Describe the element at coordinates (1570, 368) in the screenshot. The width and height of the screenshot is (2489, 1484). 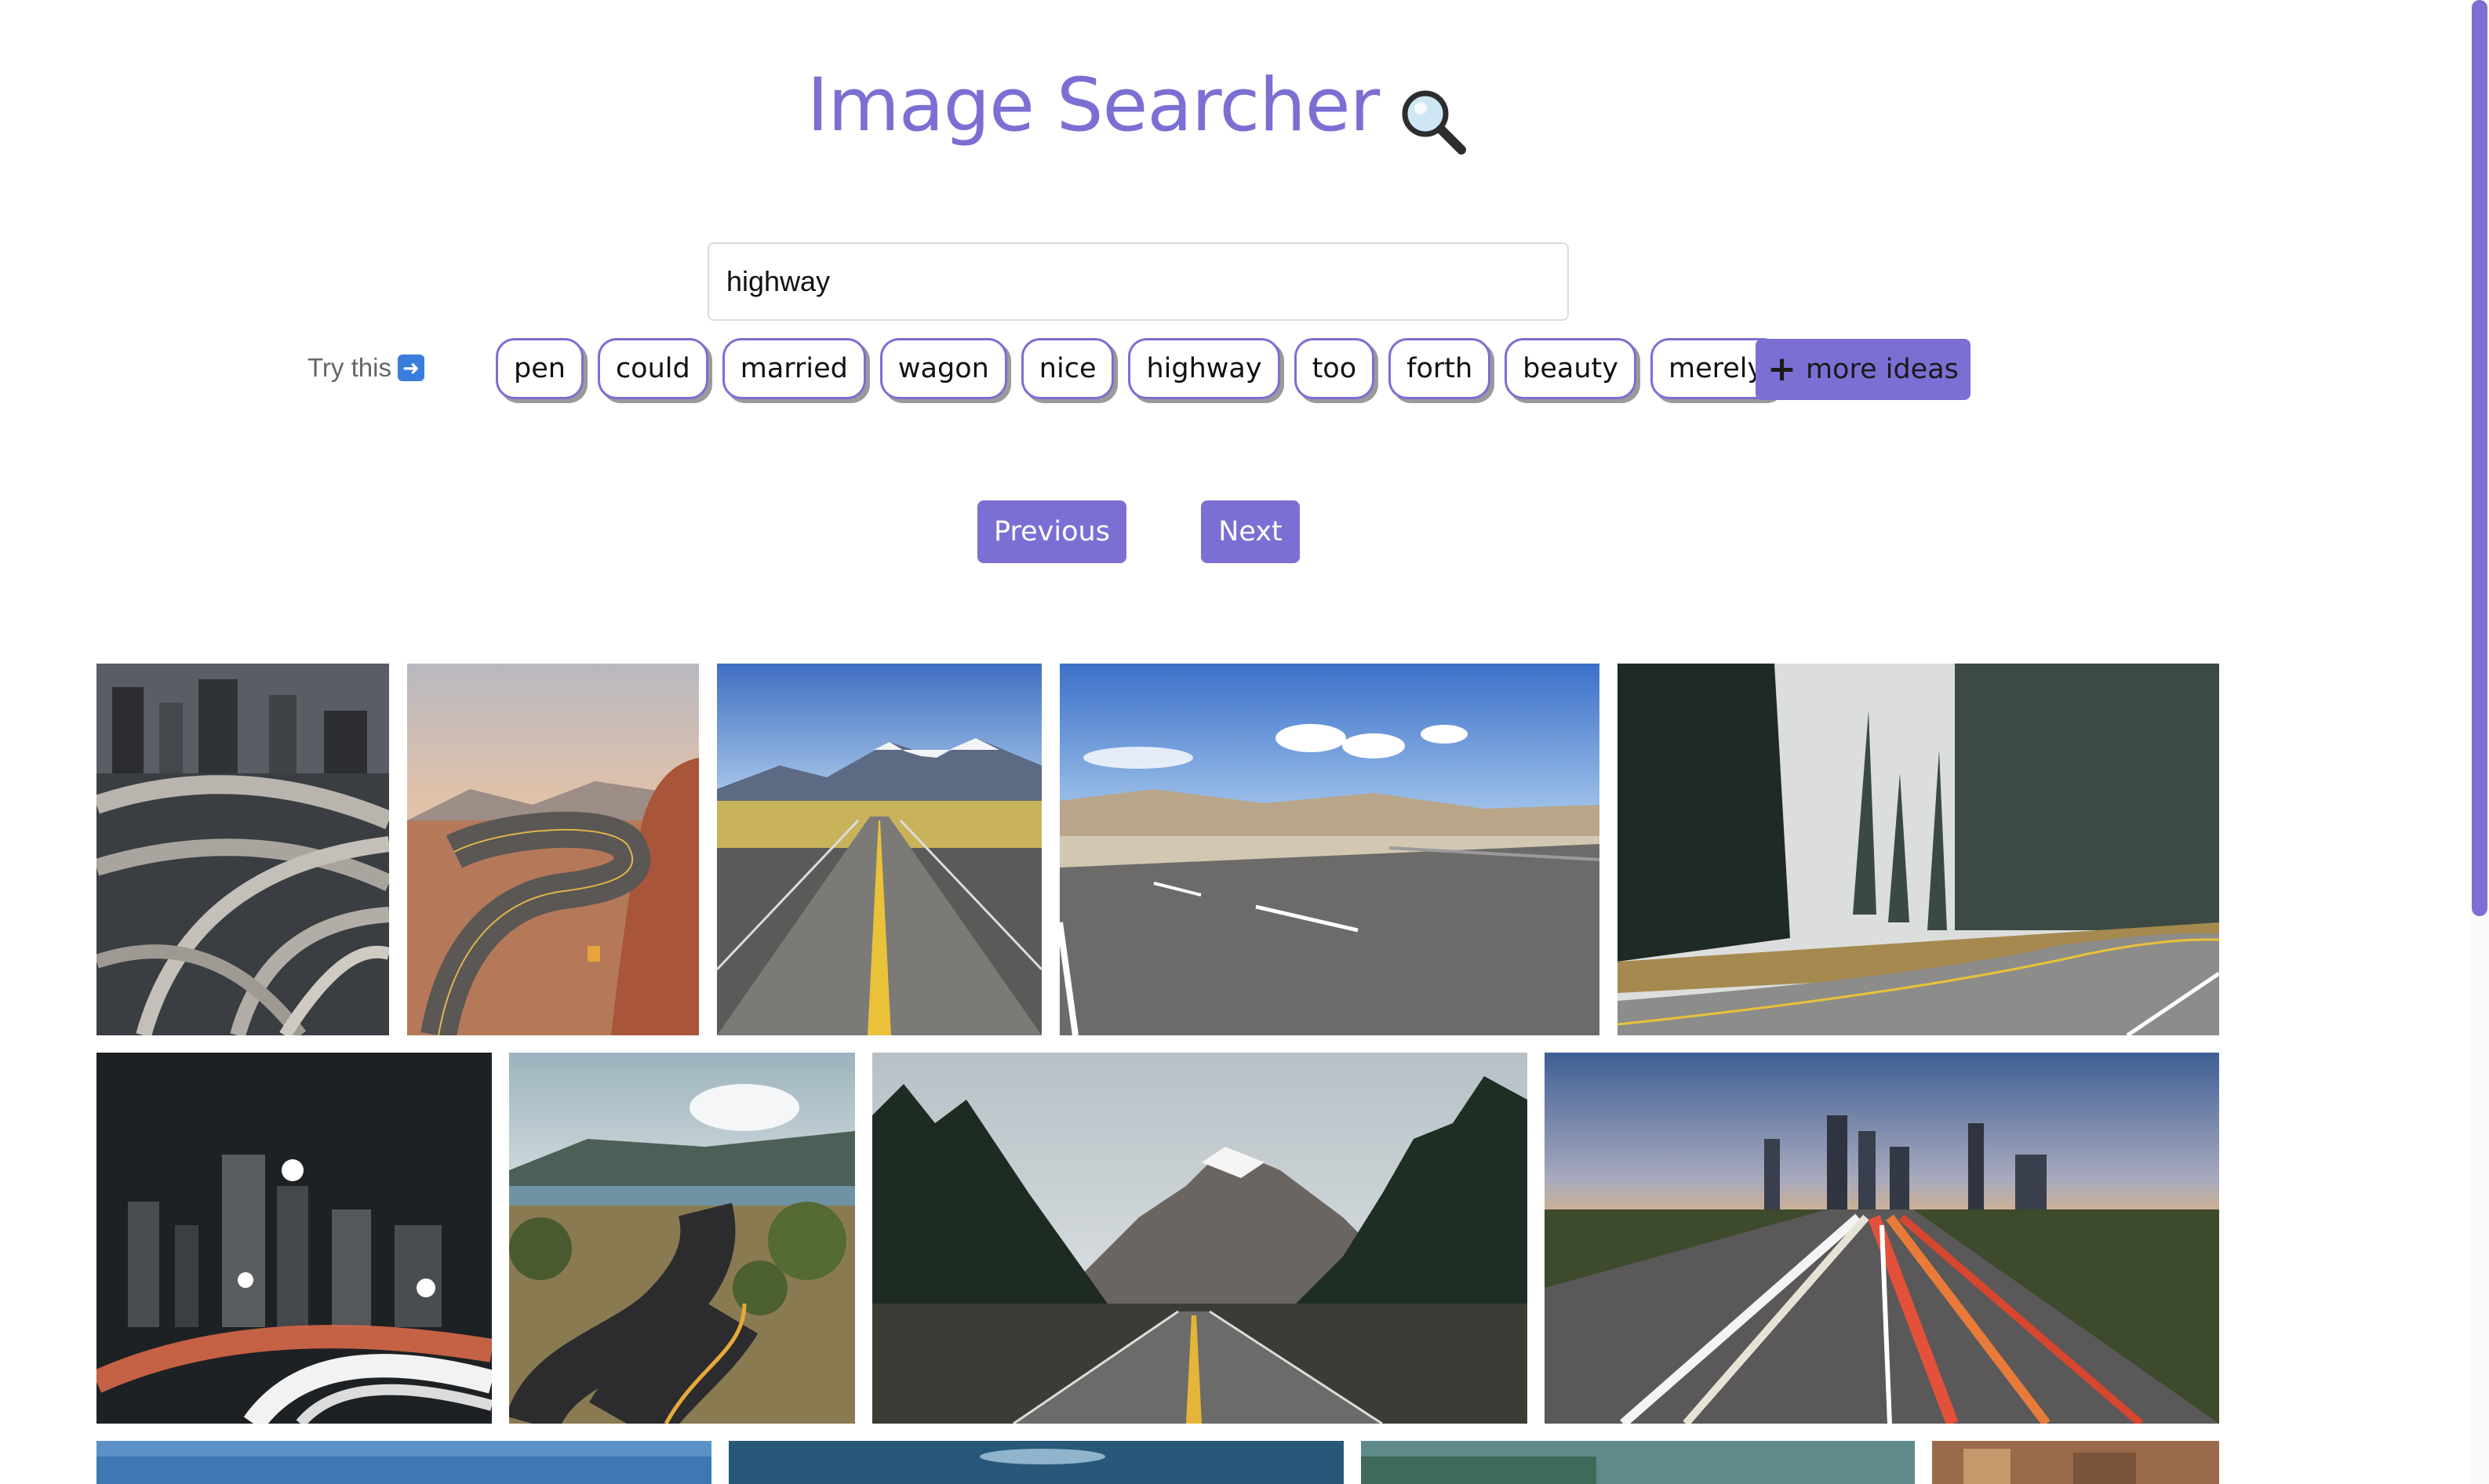
I see `chip-beauty: beauty` at that location.